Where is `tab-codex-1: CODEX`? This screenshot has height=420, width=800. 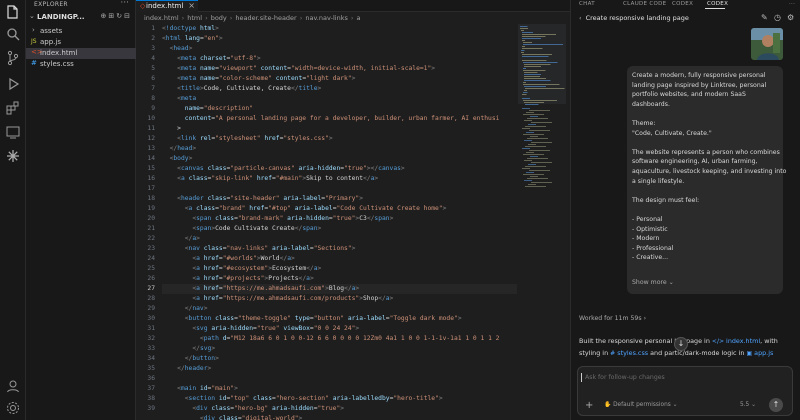
tab-codex-1: CODEX is located at coordinates (682, 4).